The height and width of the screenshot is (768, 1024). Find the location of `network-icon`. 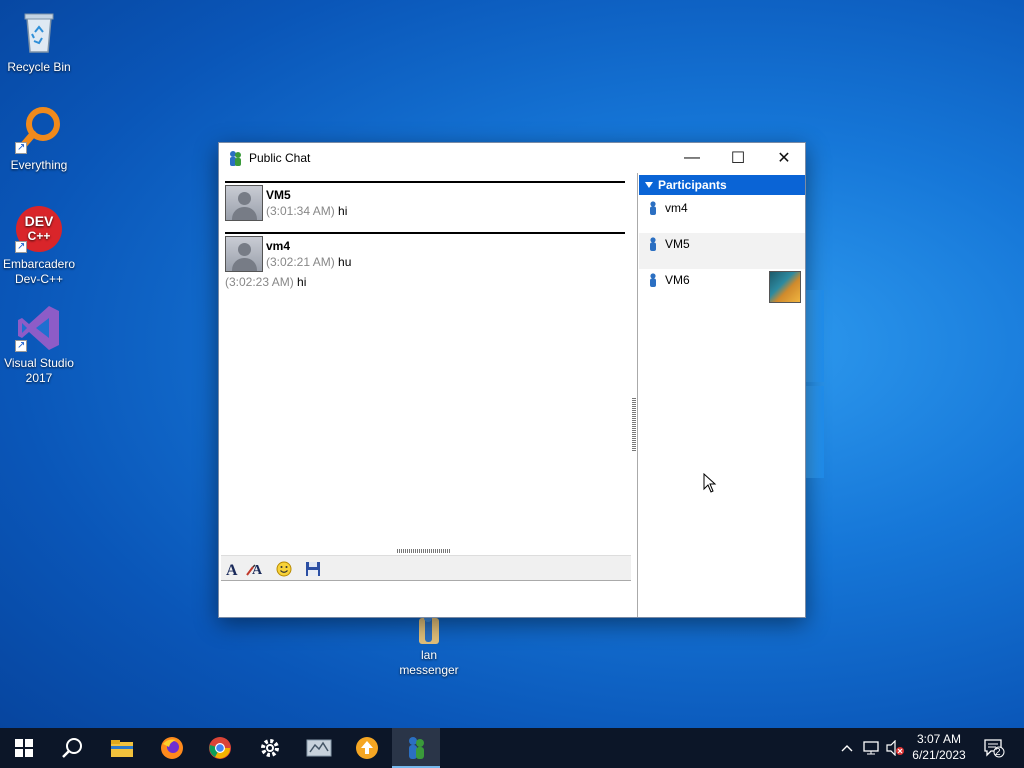

network-icon is located at coordinates (871, 748).